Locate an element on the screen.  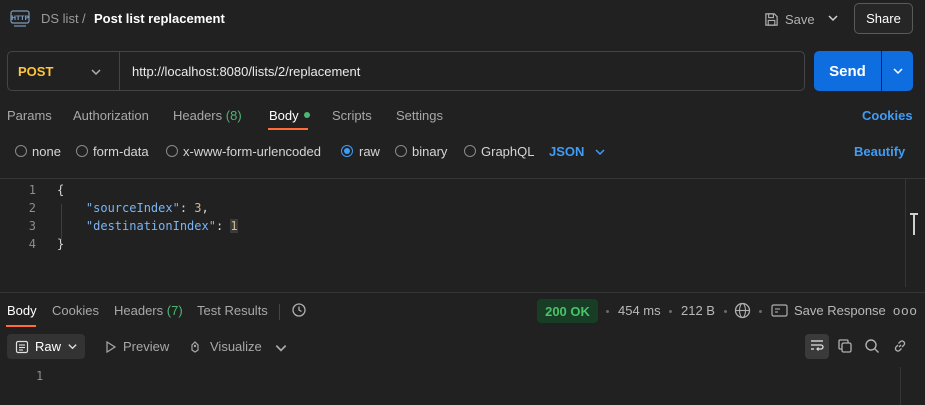
tab-headers-count: (8) is located at coordinates (233, 115).